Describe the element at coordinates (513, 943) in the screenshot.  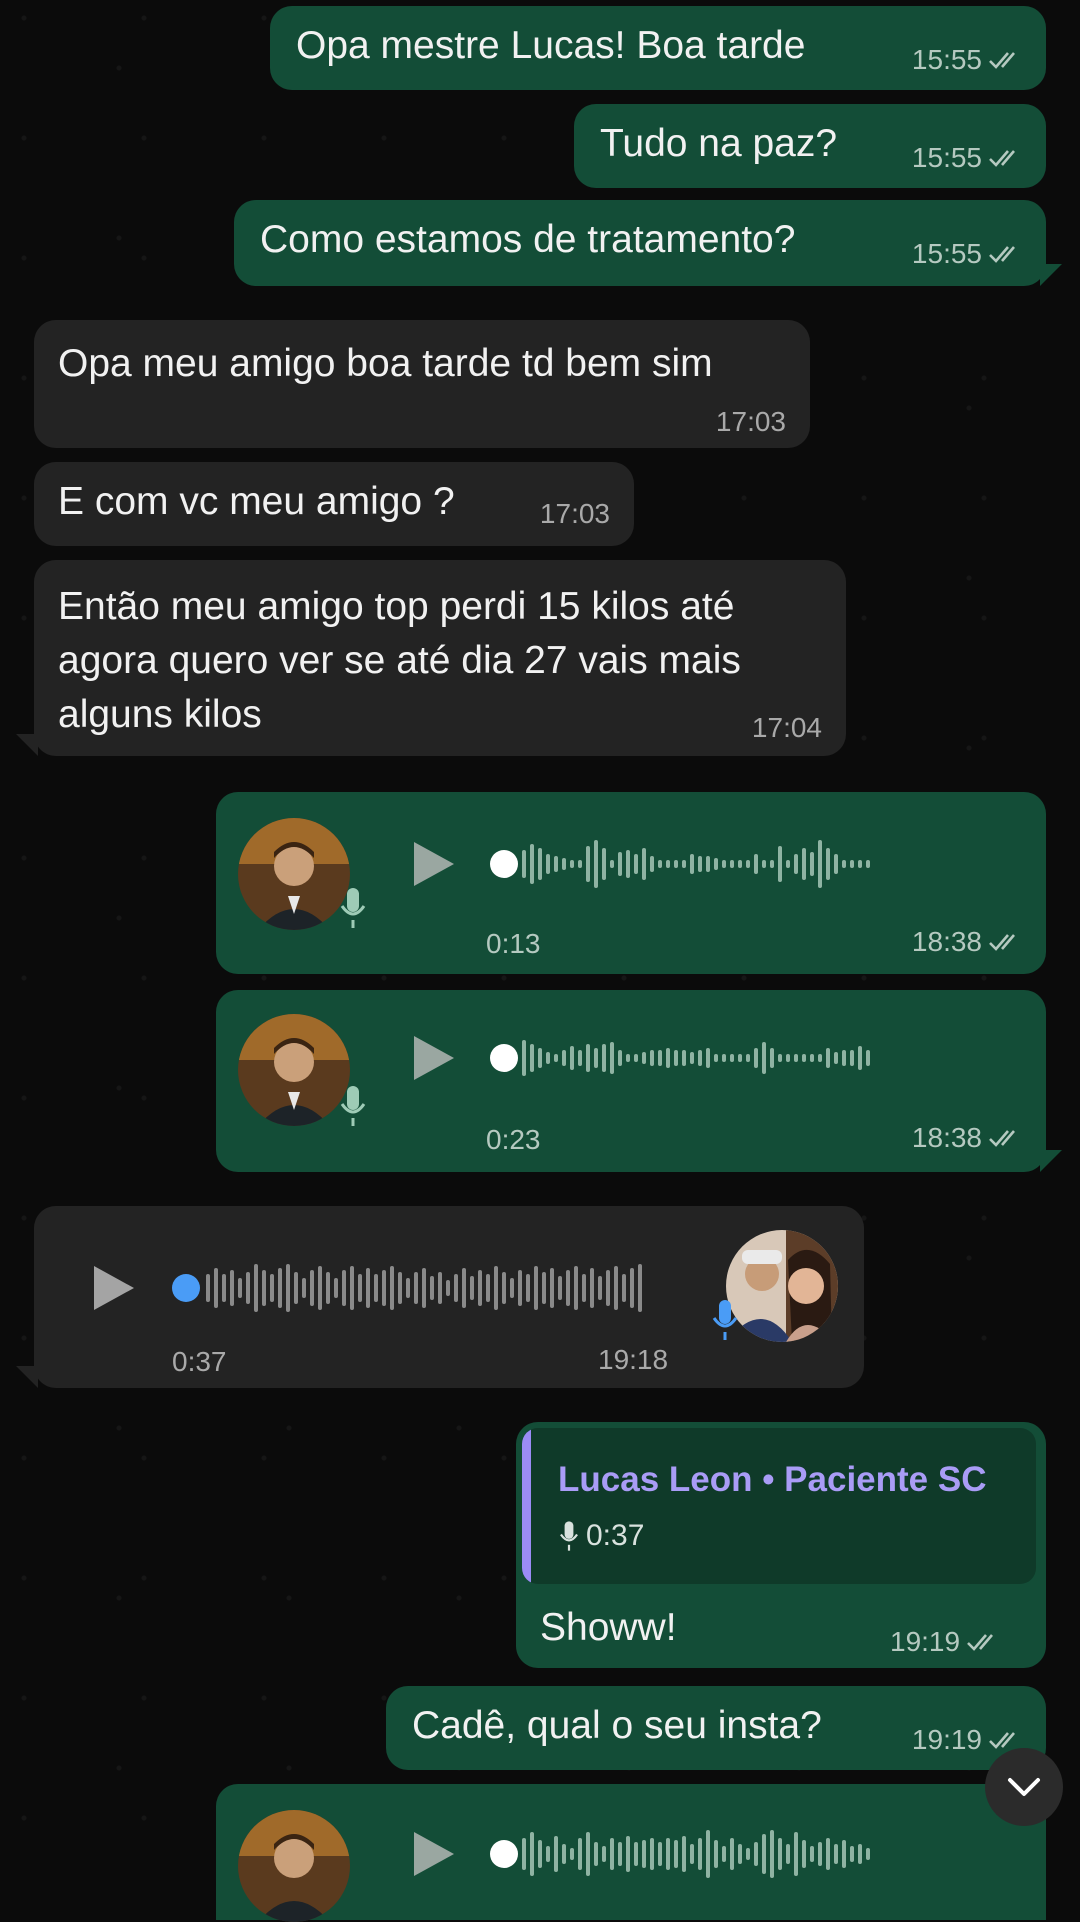
I see `voice-duration: 0:13` at that location.